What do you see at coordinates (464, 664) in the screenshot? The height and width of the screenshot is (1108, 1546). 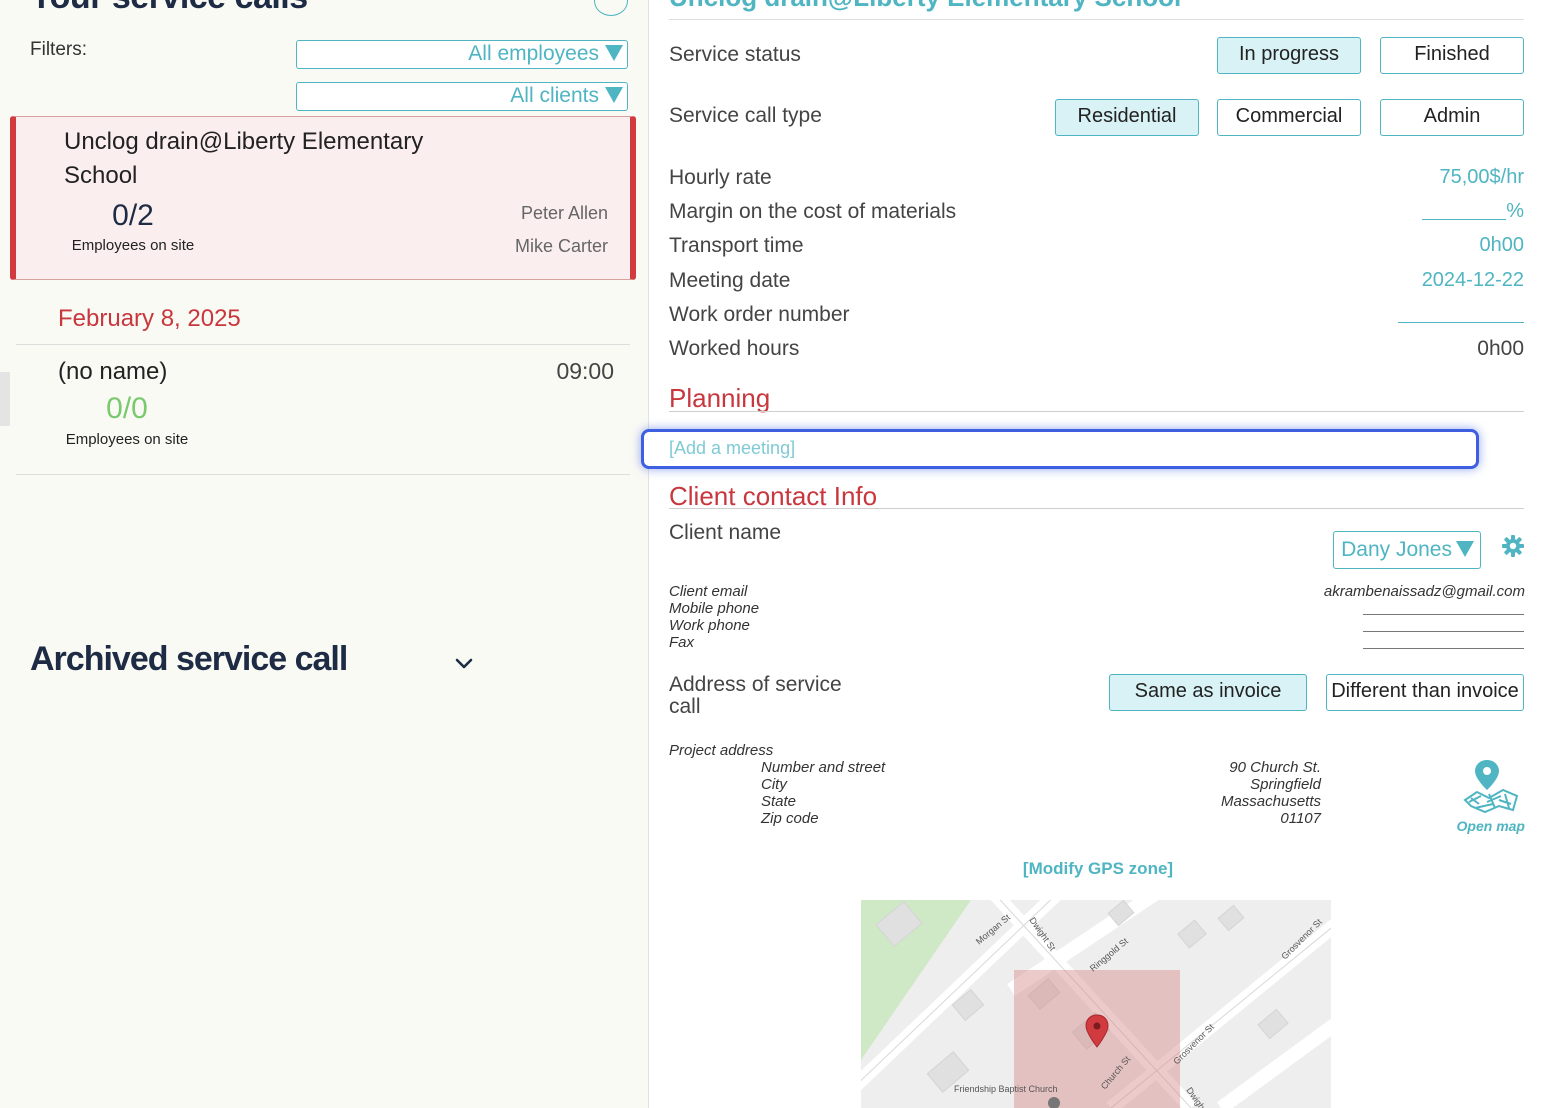 I see `chevron-down-icon` at bounding box center [464, 664].